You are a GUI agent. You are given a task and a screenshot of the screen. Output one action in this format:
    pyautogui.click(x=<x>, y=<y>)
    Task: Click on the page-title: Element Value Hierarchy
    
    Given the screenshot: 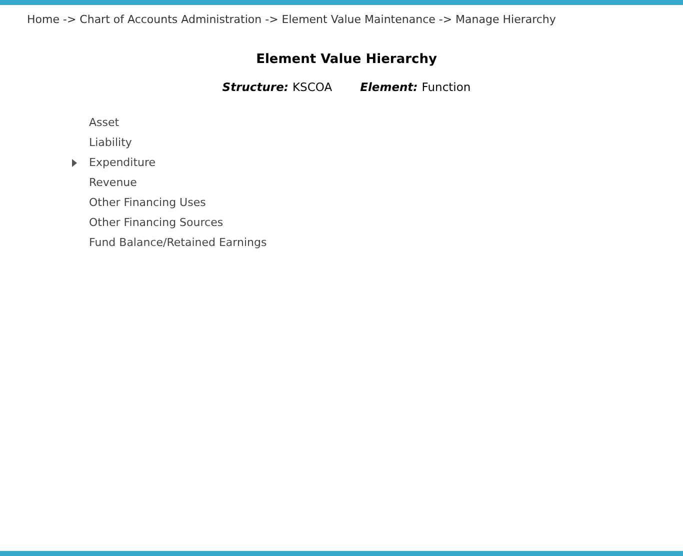 What is the action you would take?
    pyautogui.click(x=346, y=59)
    